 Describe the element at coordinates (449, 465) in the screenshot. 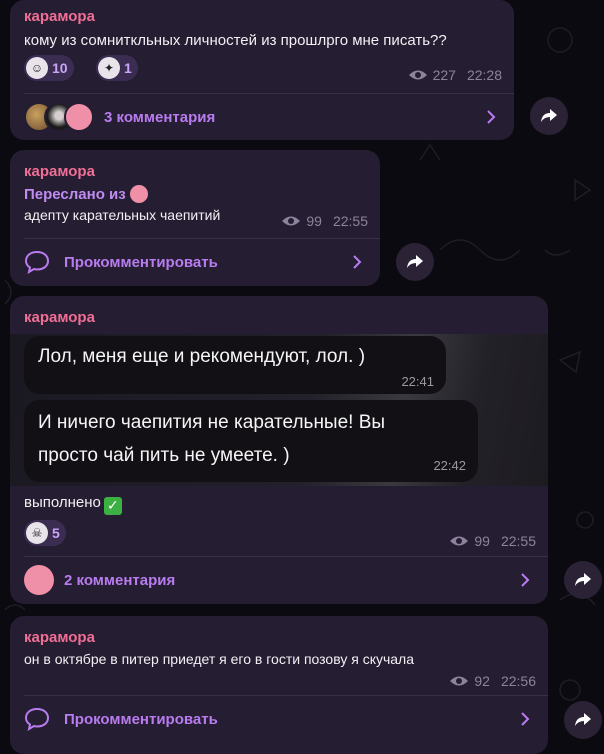

I see `image-bubble-time: 22:42` at that location.